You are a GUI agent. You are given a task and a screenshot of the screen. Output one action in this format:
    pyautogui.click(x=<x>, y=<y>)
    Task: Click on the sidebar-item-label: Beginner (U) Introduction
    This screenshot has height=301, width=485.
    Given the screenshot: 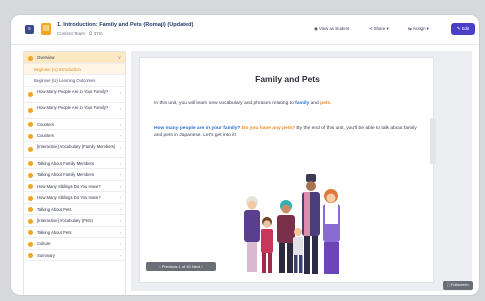 What is the action you would take?
    pyautogui.click(x=57, y=69)
    